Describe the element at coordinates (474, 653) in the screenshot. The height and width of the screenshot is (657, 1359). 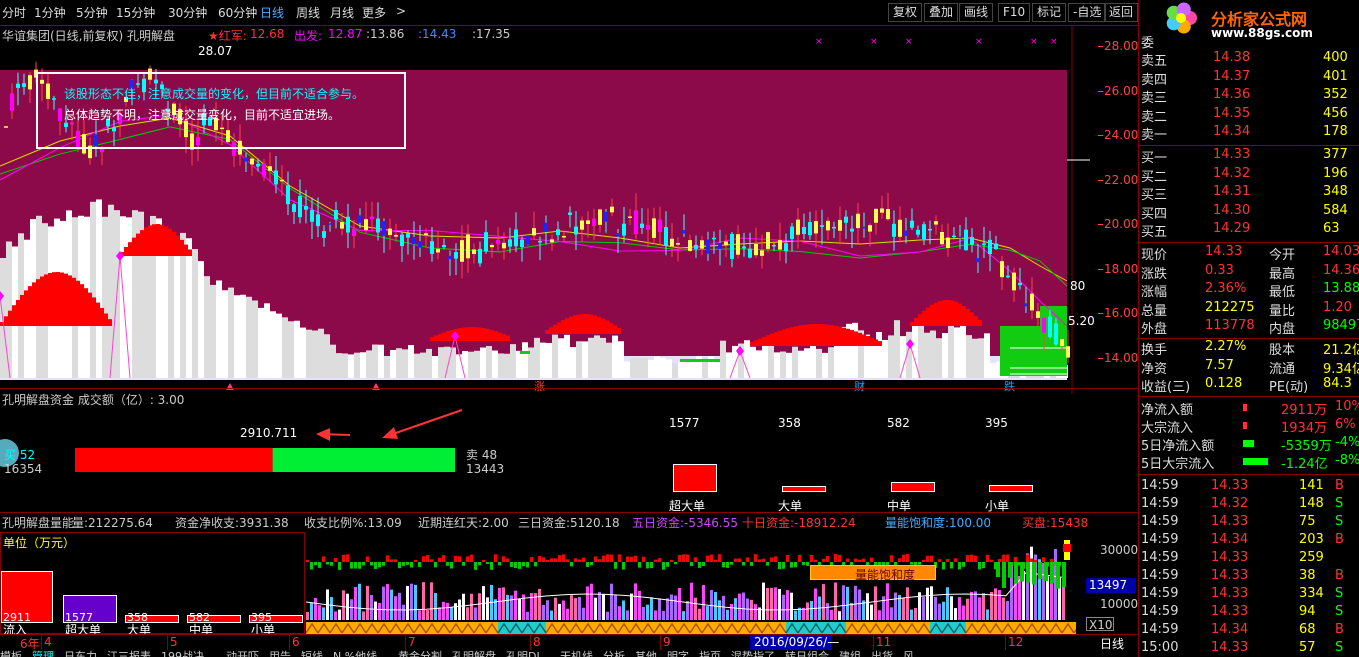
I see `template-tab-10: 孔明解盘` at that location.